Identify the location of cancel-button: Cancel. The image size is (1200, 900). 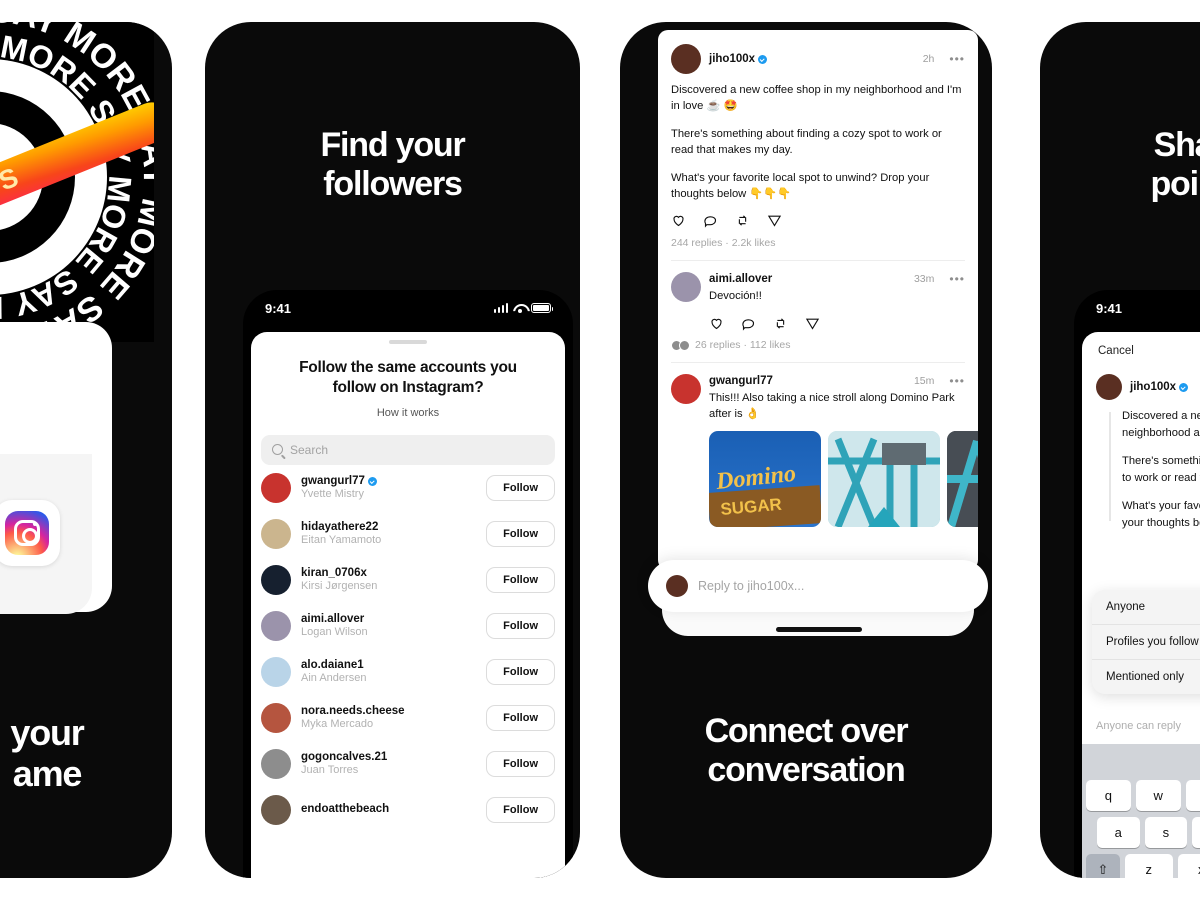
(1116, 351).